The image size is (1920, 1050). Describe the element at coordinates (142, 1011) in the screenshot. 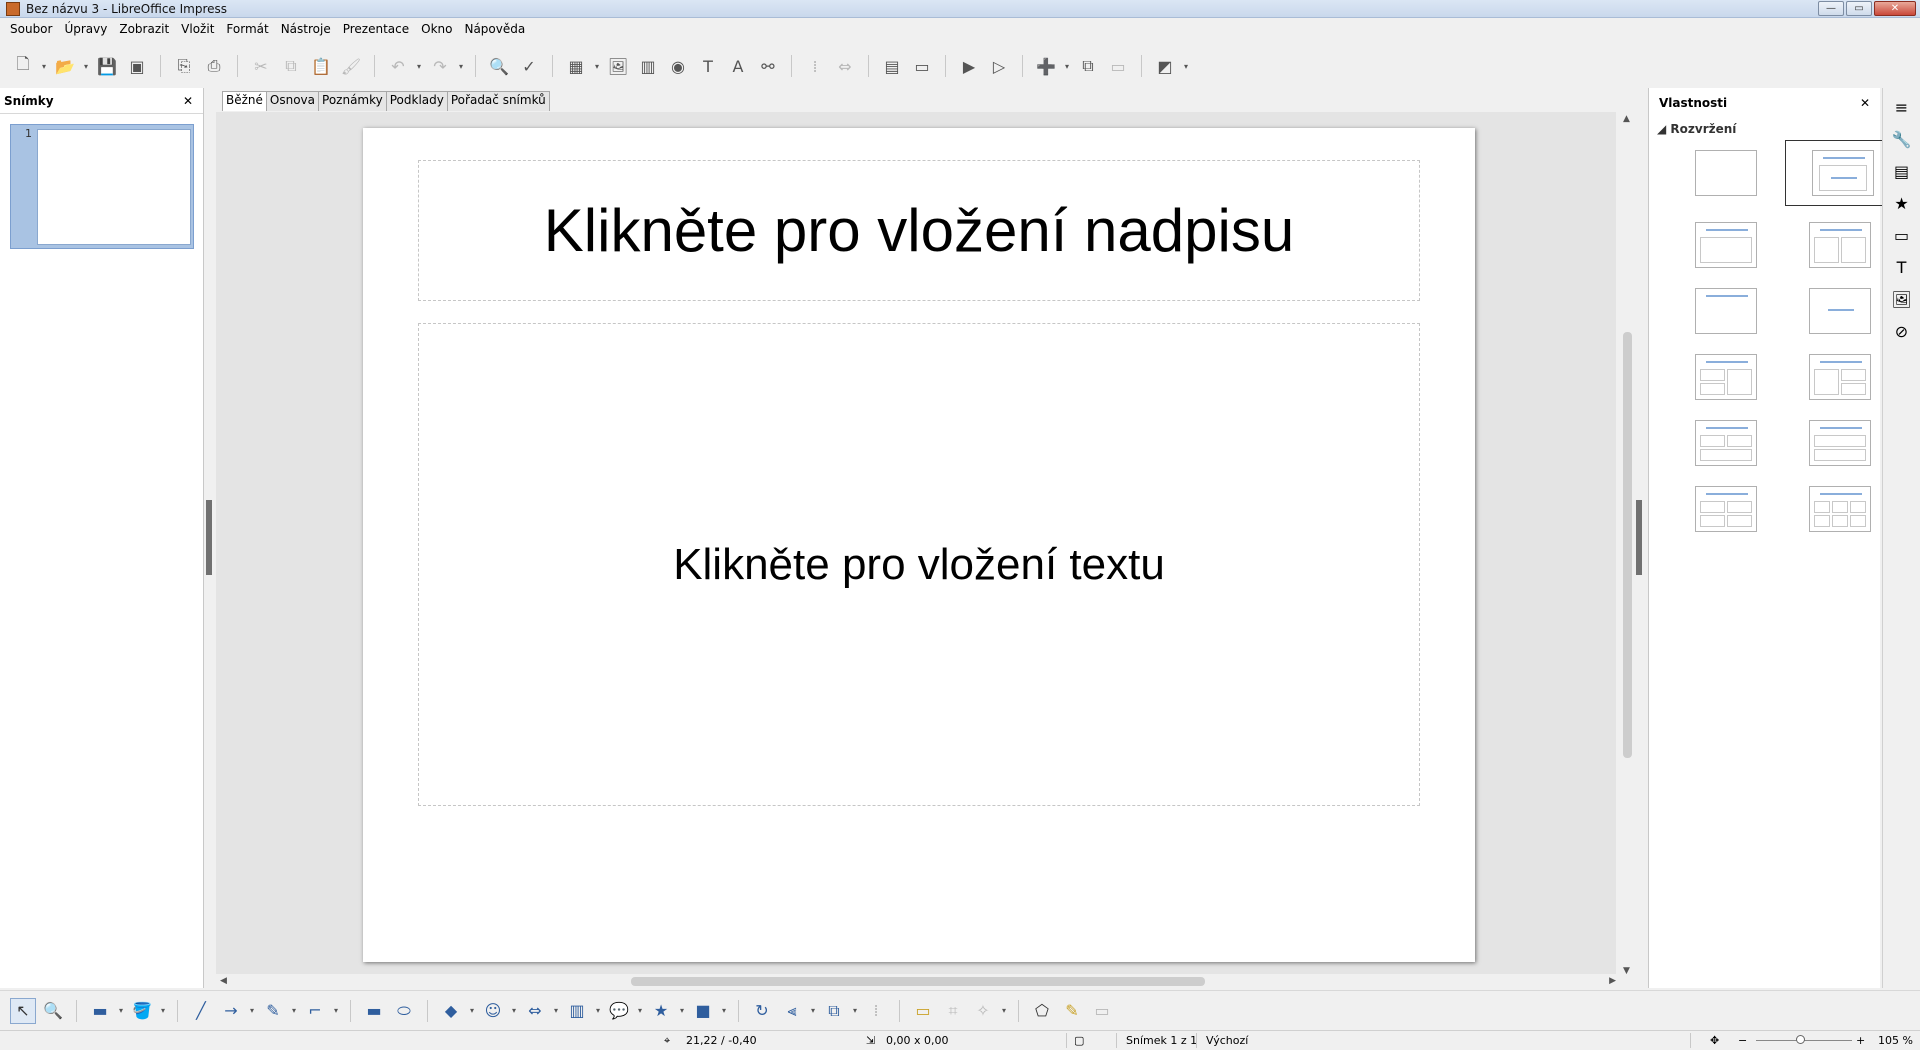

I see `fill-color-icon: 🪣` at that location.